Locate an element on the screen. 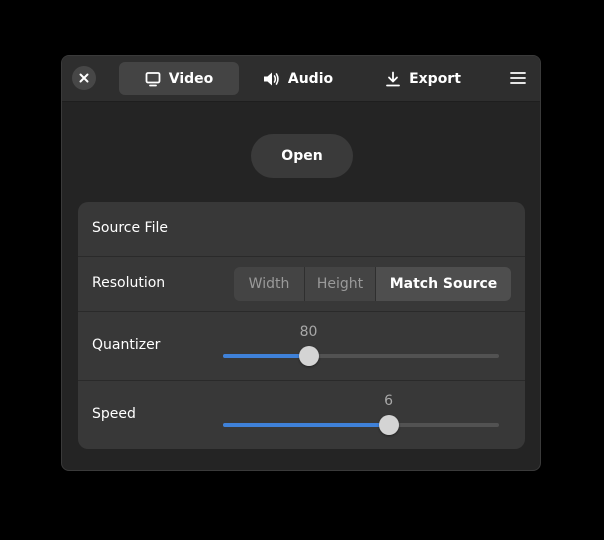 Image resolution: width=604 pixels, height=540 pixels. quantizer-slider: 80 is located at coordinates (361, 345).